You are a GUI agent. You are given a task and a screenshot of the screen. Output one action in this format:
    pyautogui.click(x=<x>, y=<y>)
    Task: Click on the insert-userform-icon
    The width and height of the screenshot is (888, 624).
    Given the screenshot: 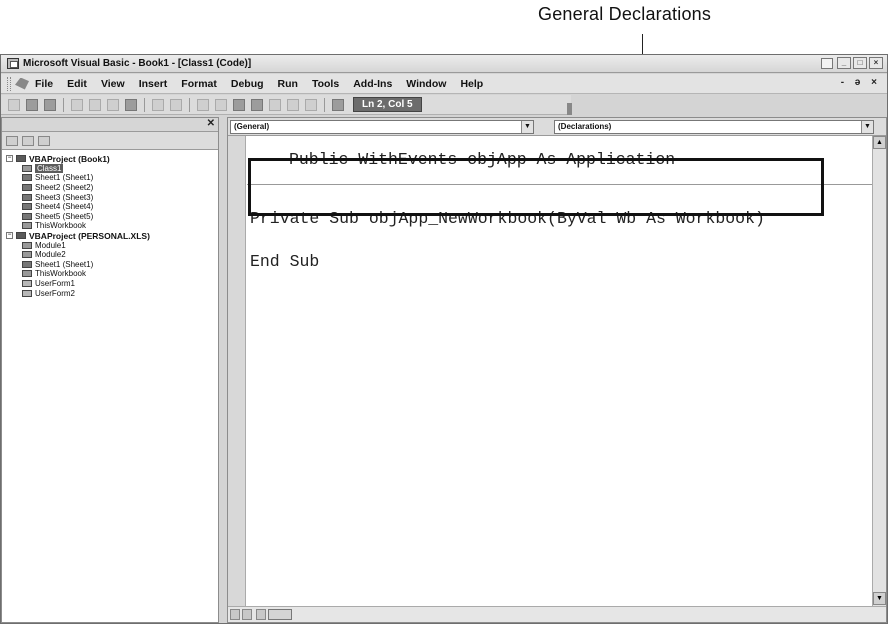 What is the action you would take?
    pyautogui.click(x=32, y=104)
    